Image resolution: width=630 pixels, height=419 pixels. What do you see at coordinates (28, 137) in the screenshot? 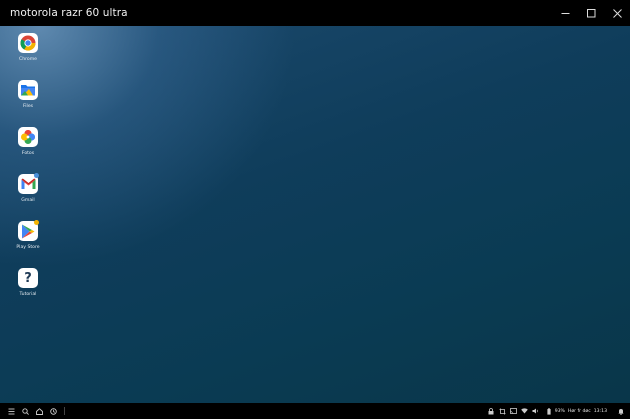
I see `photos-icon` at bounding box center [28, 137].